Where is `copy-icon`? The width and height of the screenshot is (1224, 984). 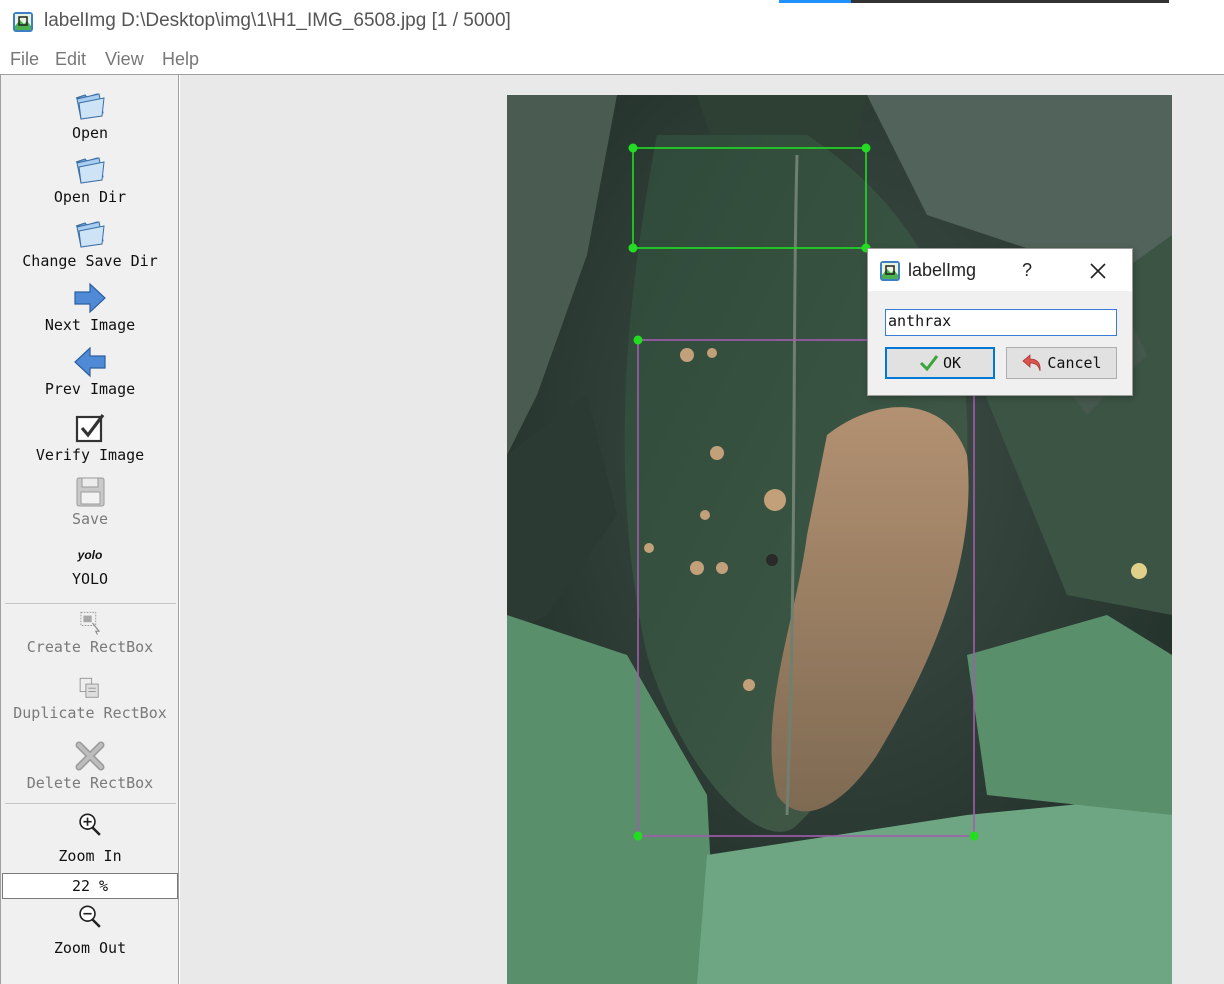
copy-icon is located at coordinates (89, 687).